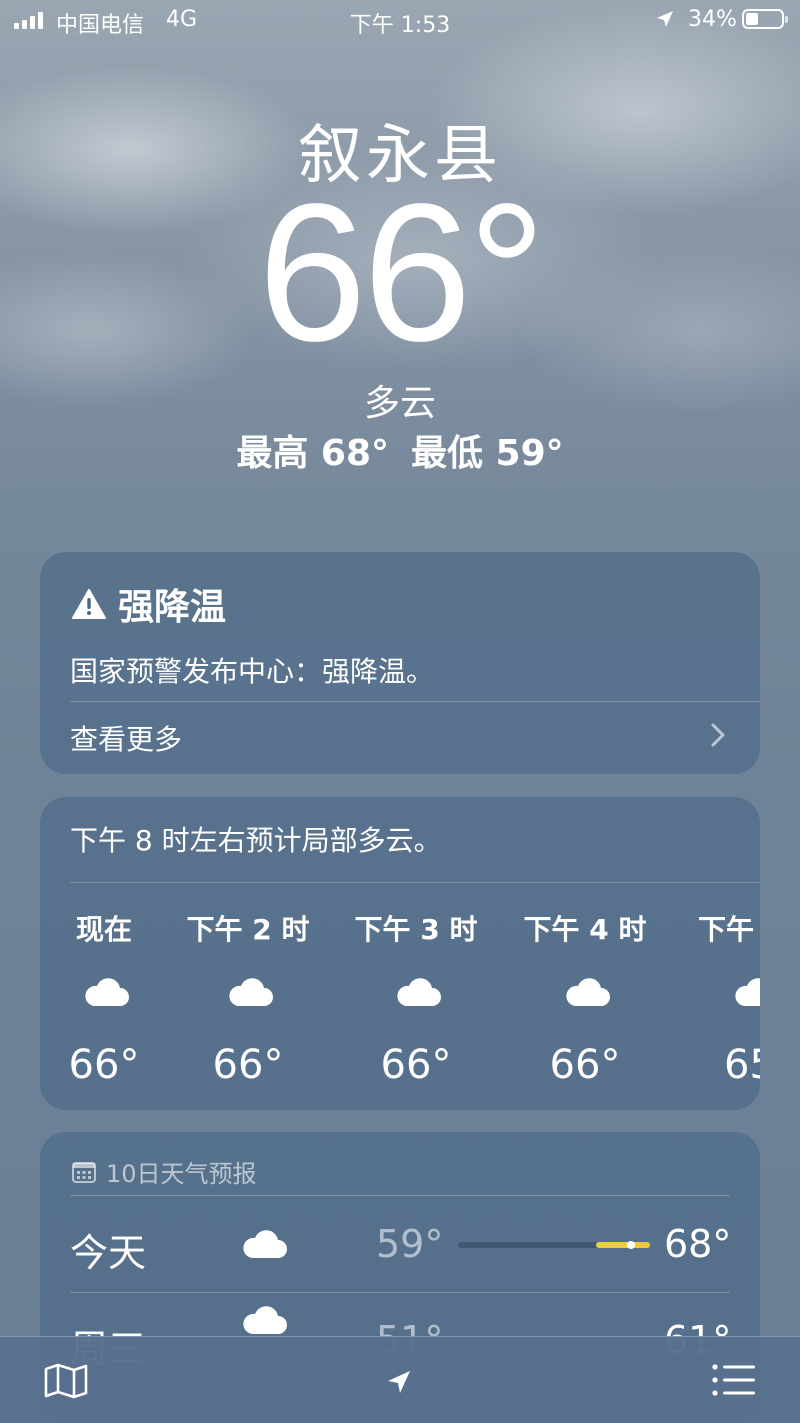 This screenshot has width=800, height=1423. What do you see at coordinates (415, 882) in the screenshot?
I see `hourly-divider` at bounding box center [415, 882].